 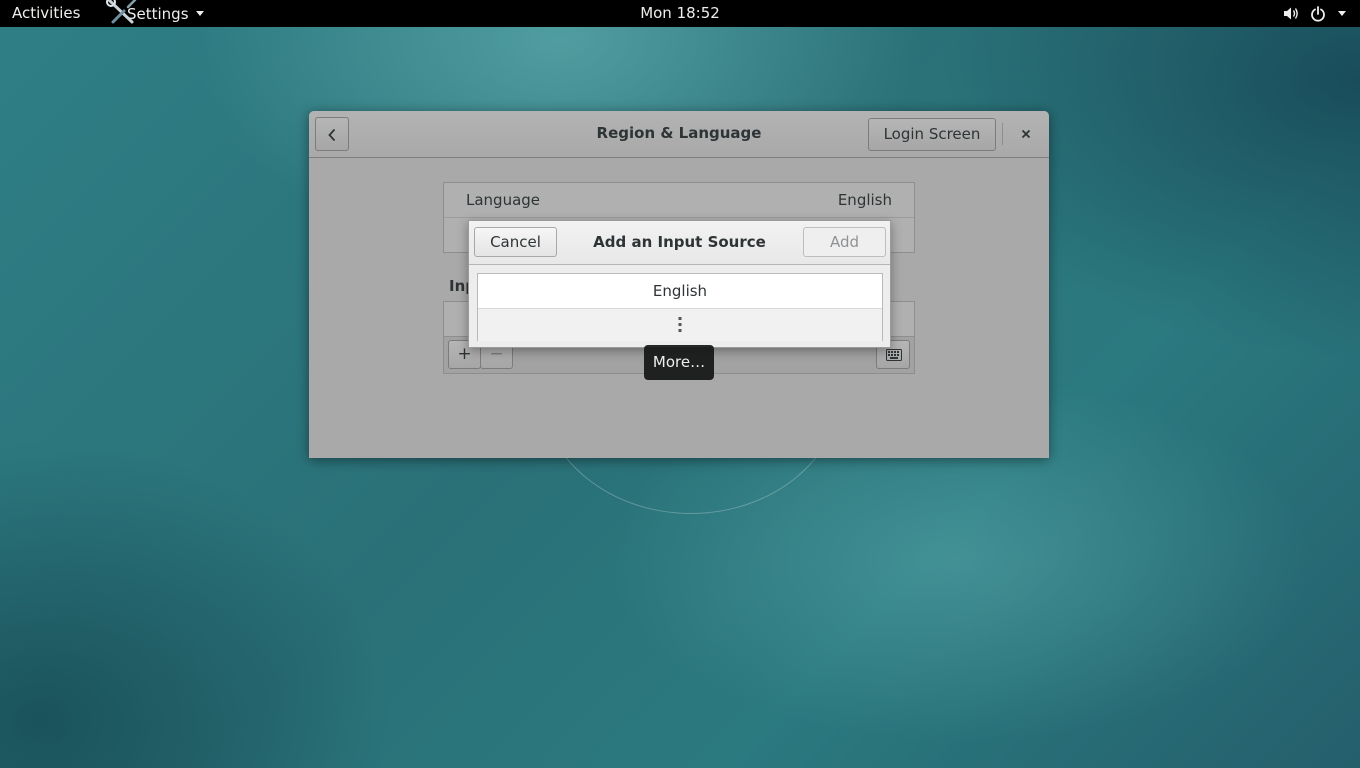 What do you see at coordinates (894, 355) in the screenshot?
I see `keyboard-icon` at bounding box center [894, 355].